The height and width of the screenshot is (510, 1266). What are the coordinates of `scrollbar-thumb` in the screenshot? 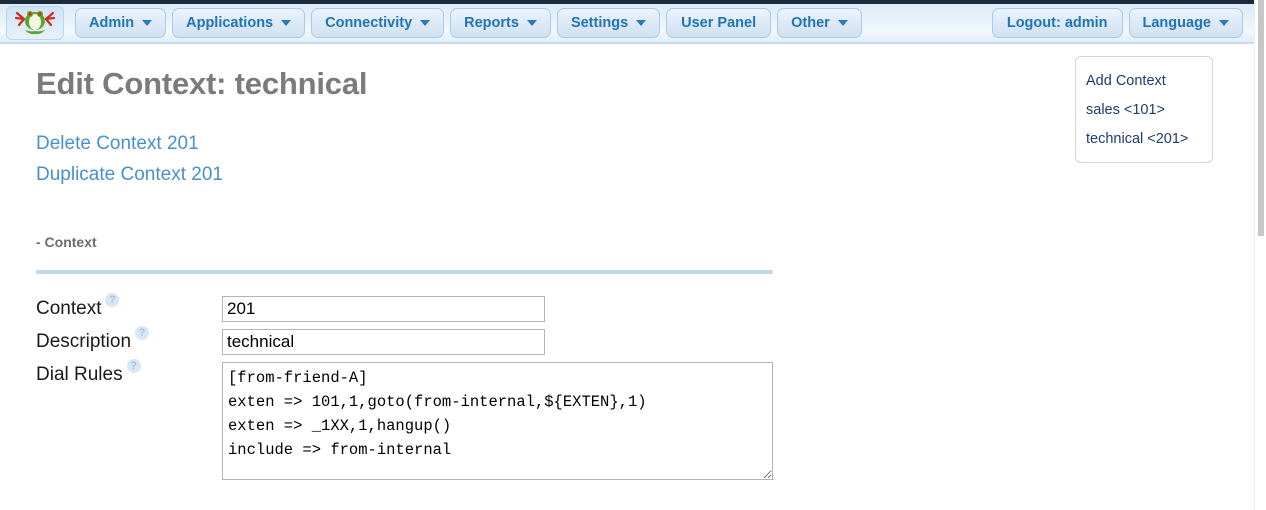 It's located at (1261, 118).